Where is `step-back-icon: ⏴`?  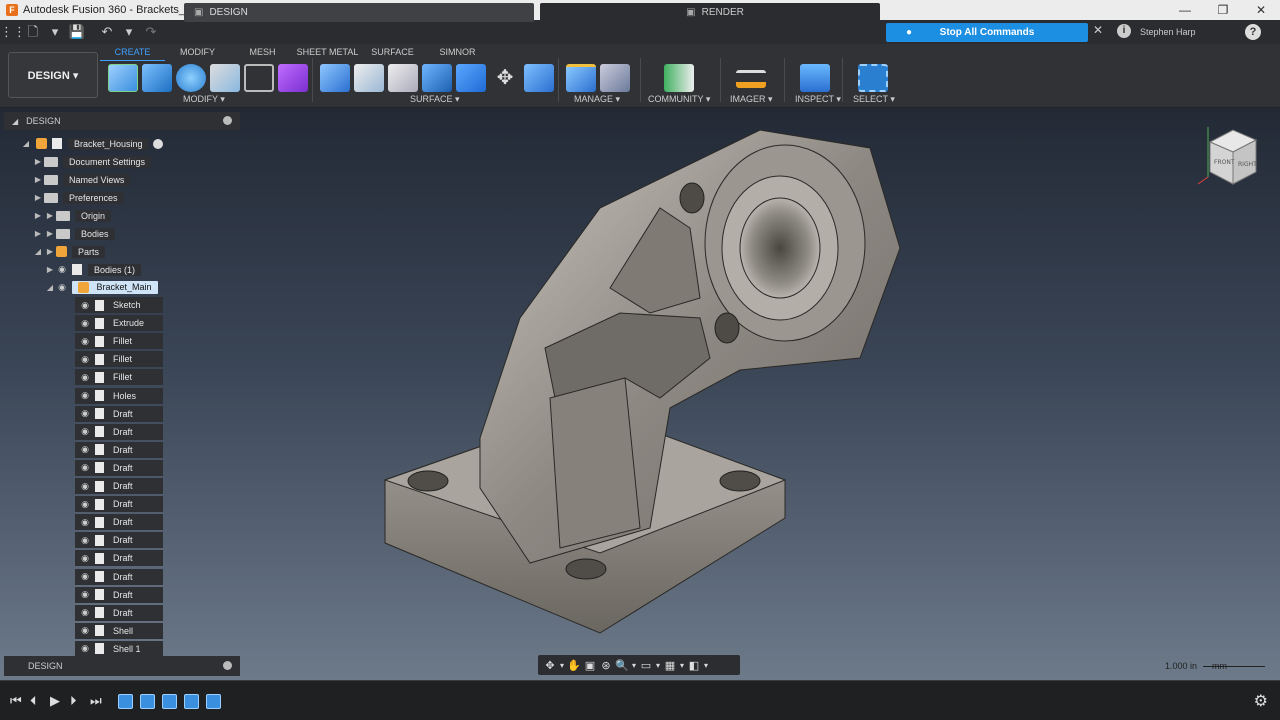
step-back-icon: ⏴ is located at coordinates (33, 701).